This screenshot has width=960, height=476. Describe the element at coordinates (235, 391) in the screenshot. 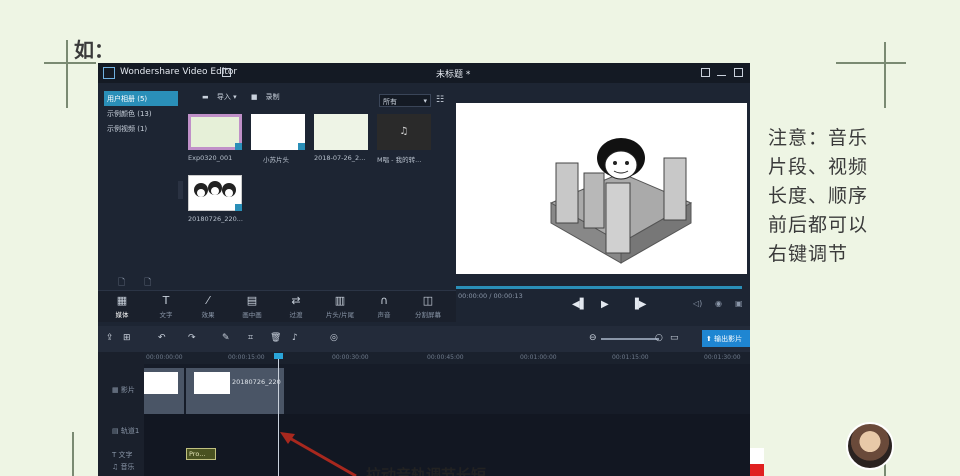

I see `video-clip: 20180726_220` at that location.